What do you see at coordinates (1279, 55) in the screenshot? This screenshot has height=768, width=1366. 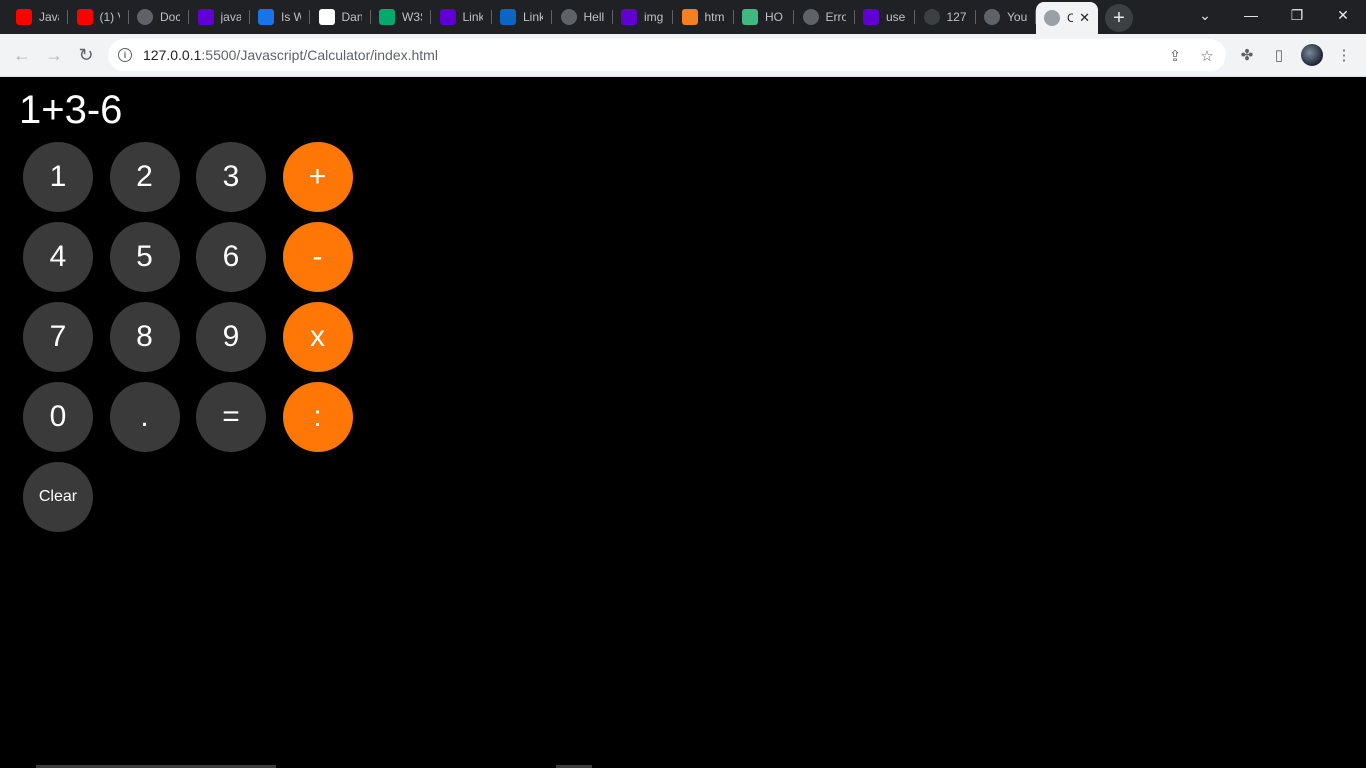 I see `side-panel-icon: ▯` at bounding box center [1279, 55].